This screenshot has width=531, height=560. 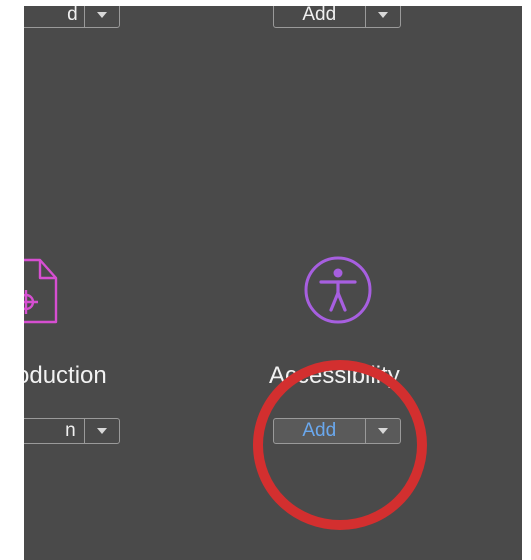 What do you see at coordinates (338, 290) in the screenshot?
I see `accessibility-icon` at bounding box center [338, 290].